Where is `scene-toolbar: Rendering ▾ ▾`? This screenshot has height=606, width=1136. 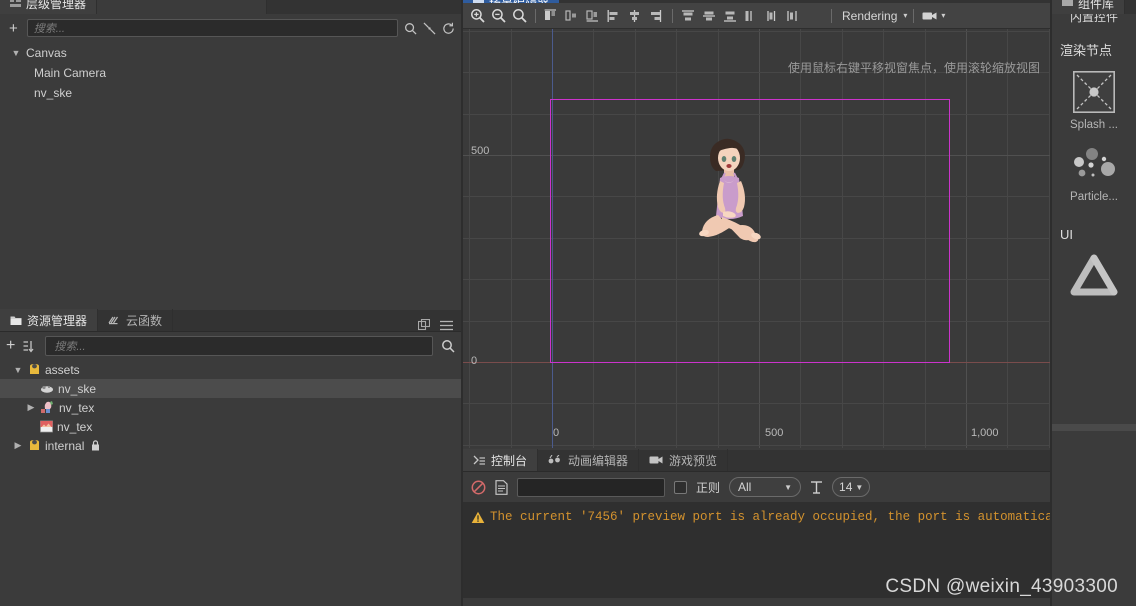 scene-toolbar: Rendering ▾ ▾ is located at coordinates (756, 16).